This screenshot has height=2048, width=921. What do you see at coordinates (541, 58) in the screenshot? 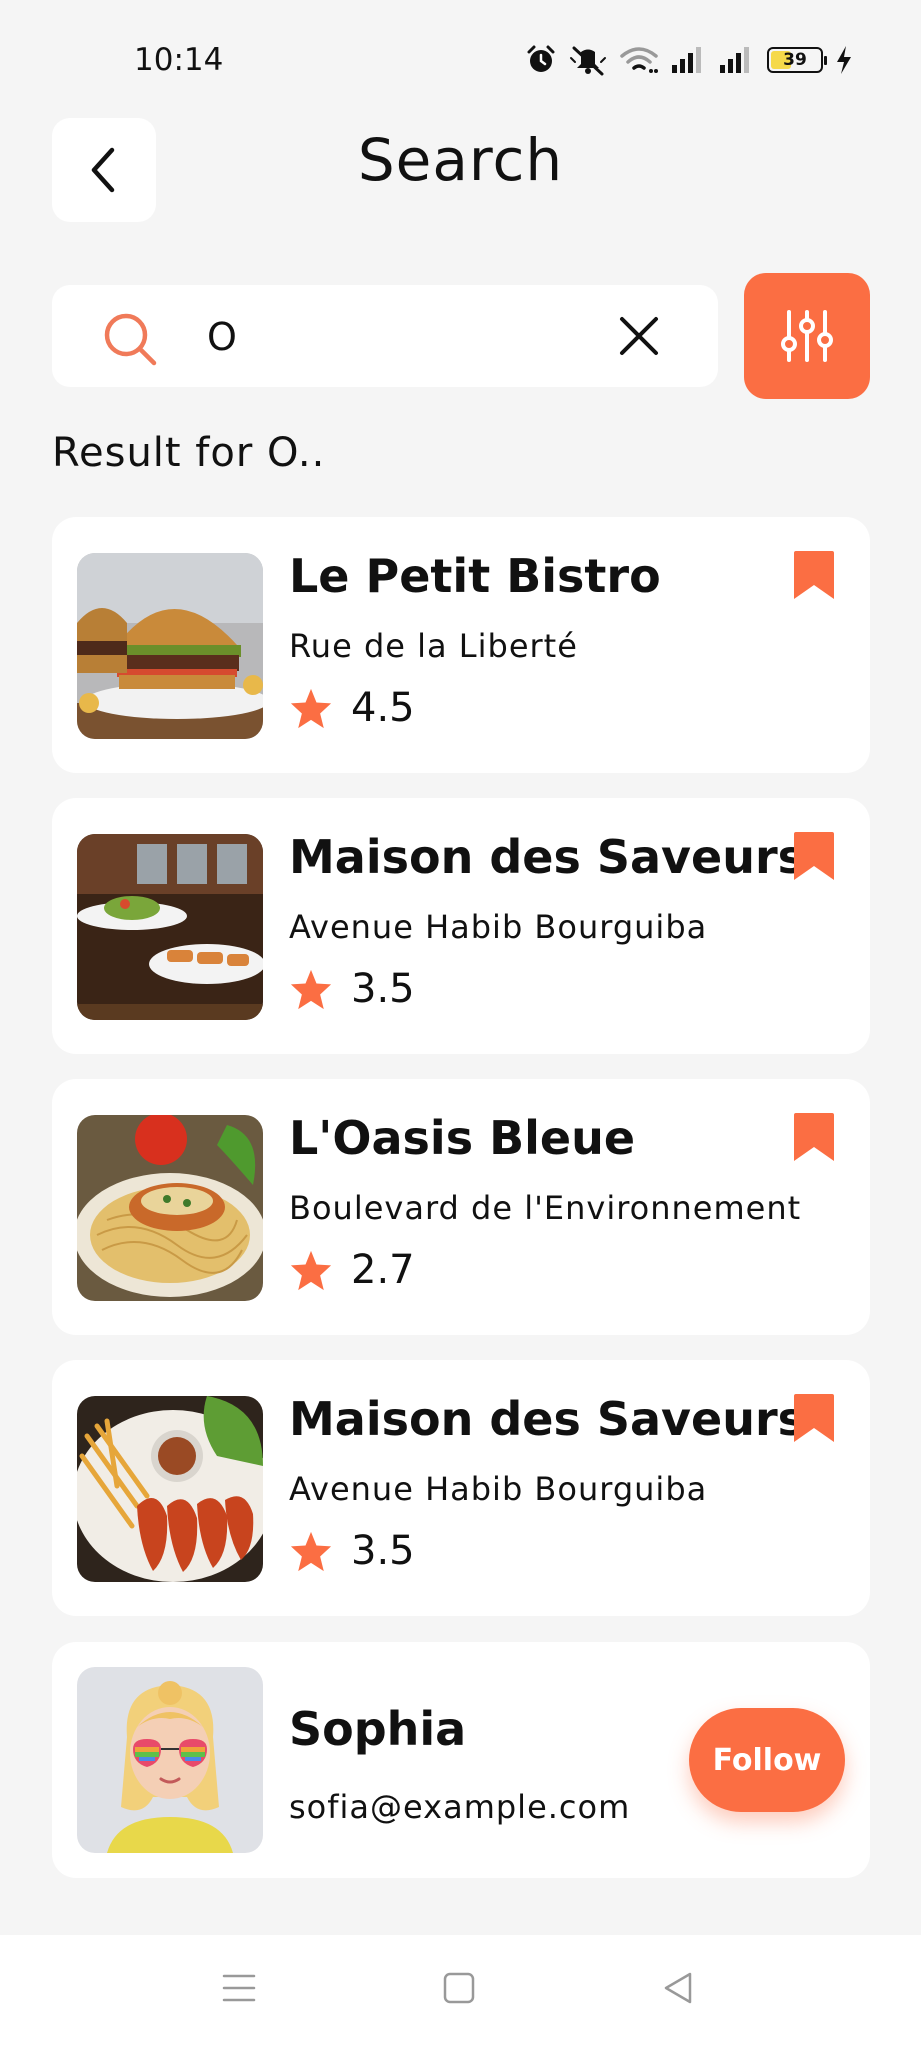
I see `alarm-icon` at bounding box center [541, 58].